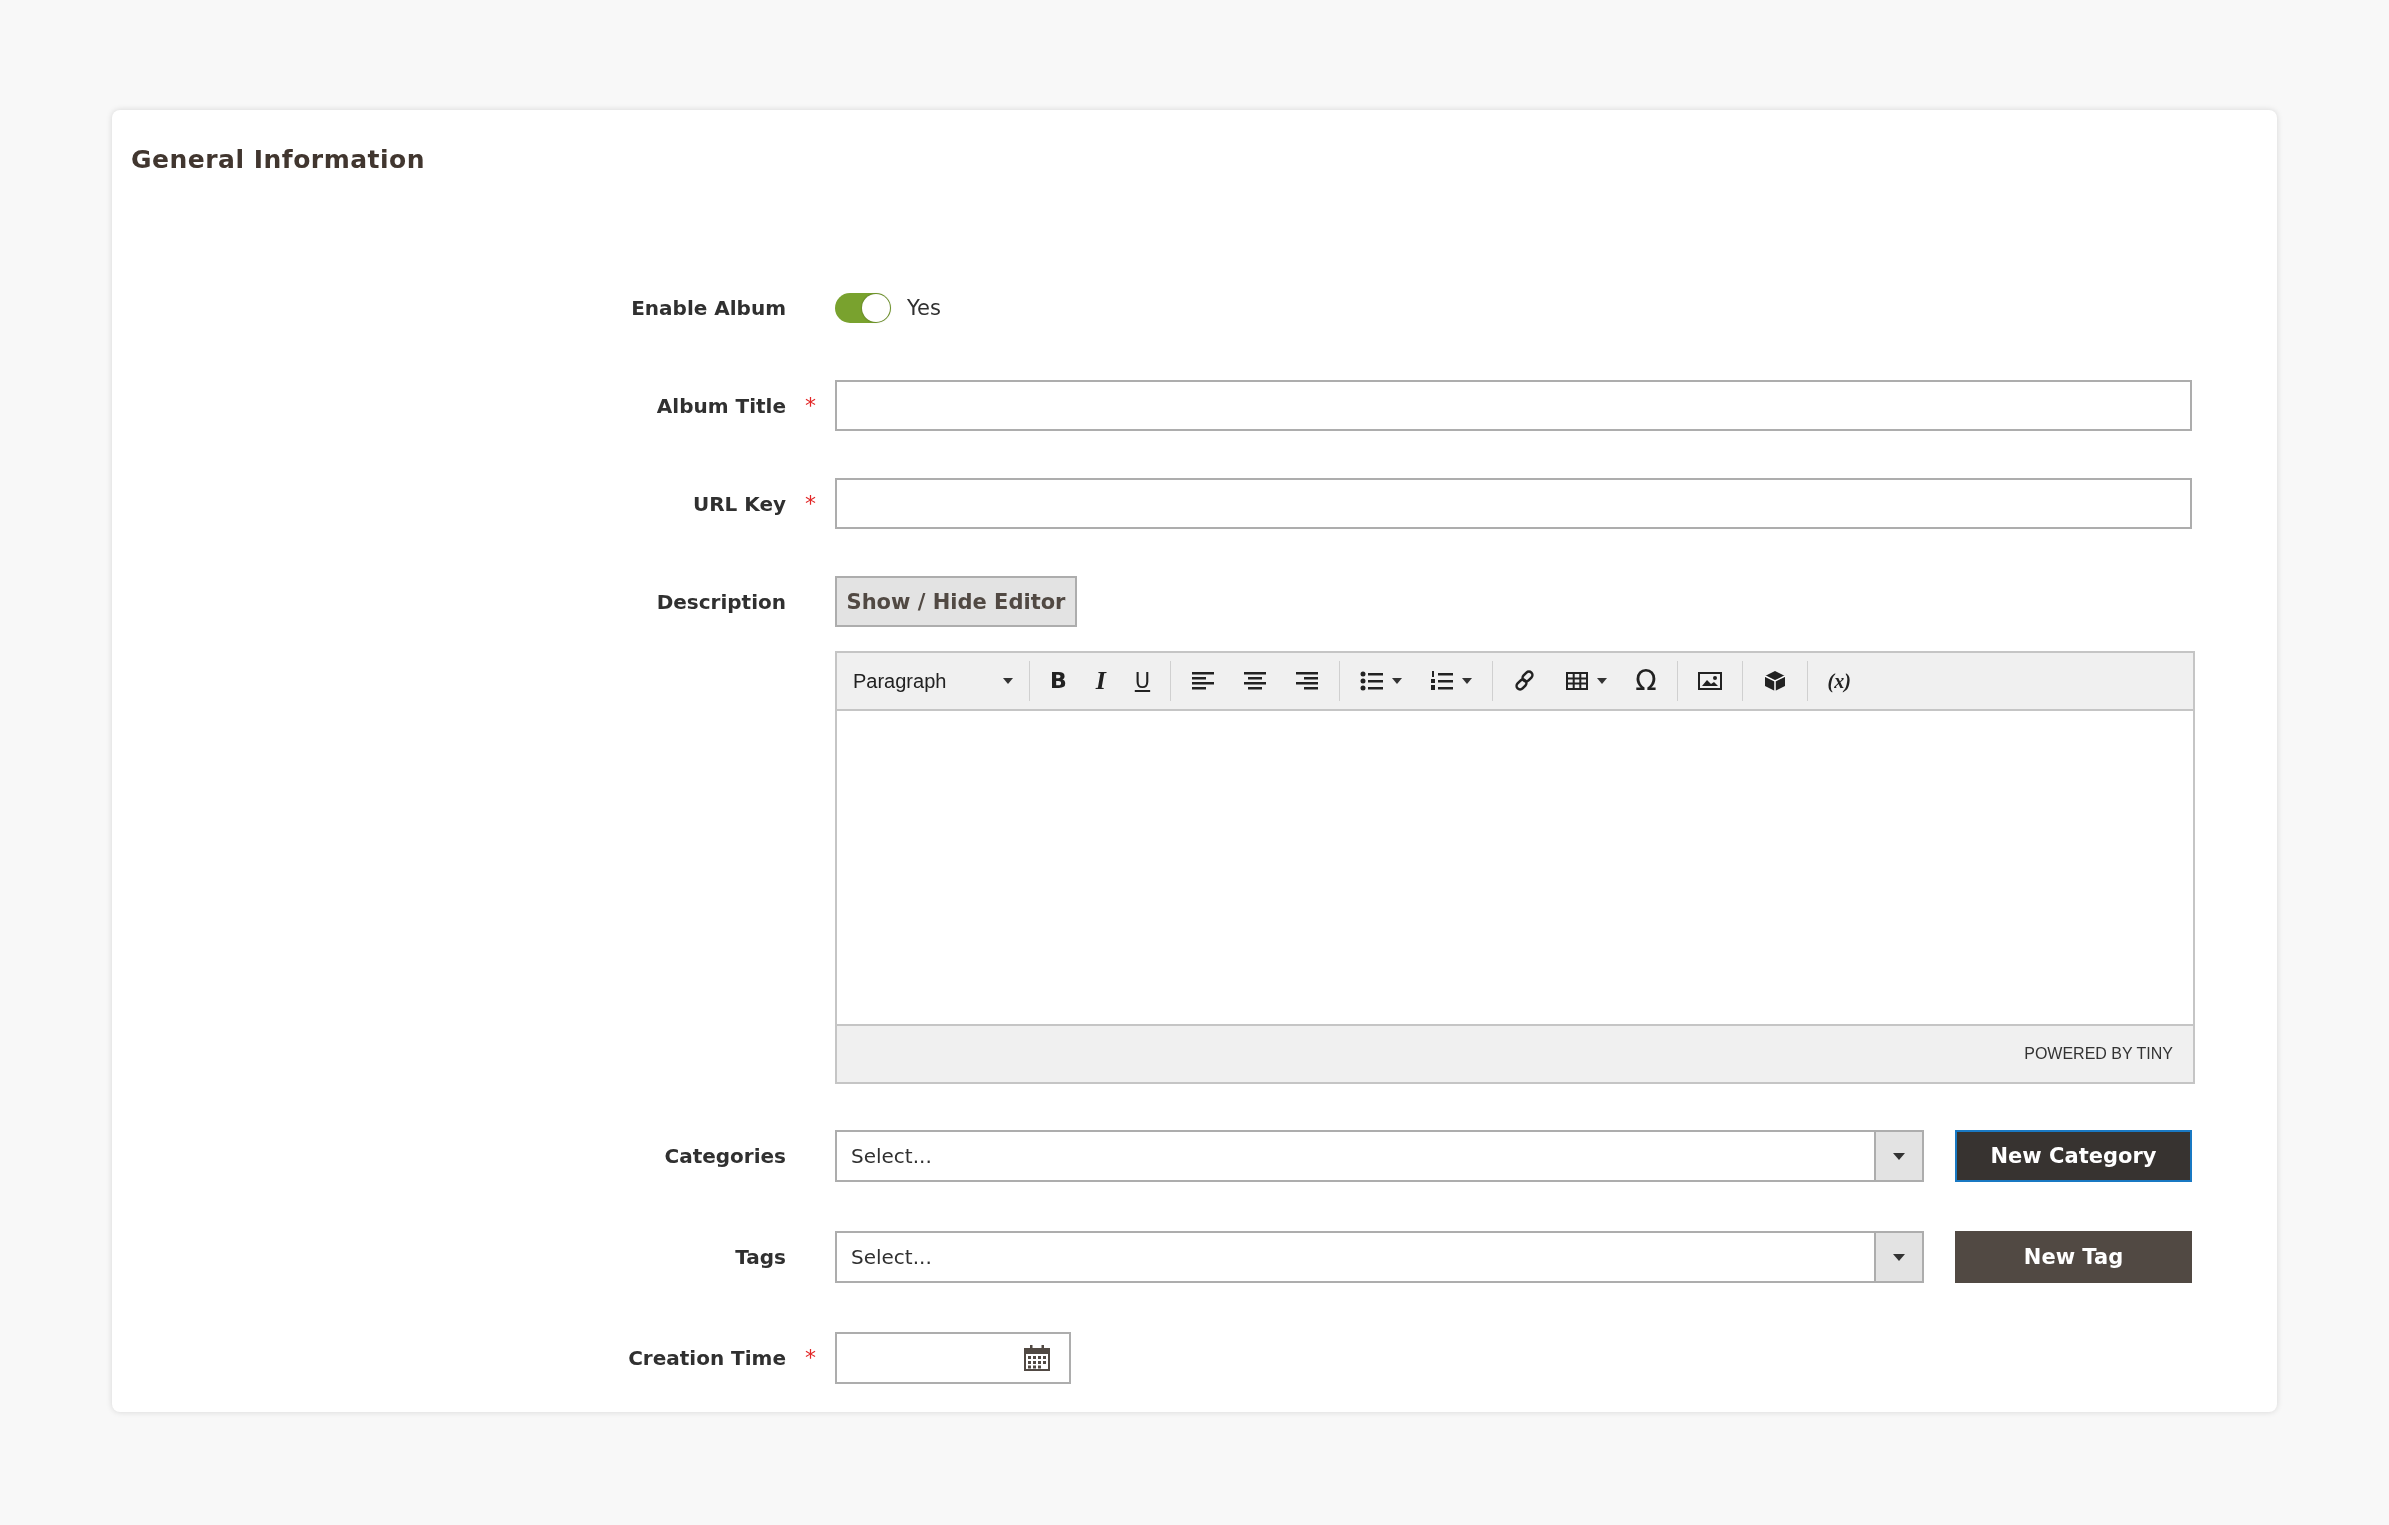  What do you see at coordinates (956, 601) in the screenshot?
I see `show-hide-editor-button: Show / Hide Editor` at bounding box center [956, 601].